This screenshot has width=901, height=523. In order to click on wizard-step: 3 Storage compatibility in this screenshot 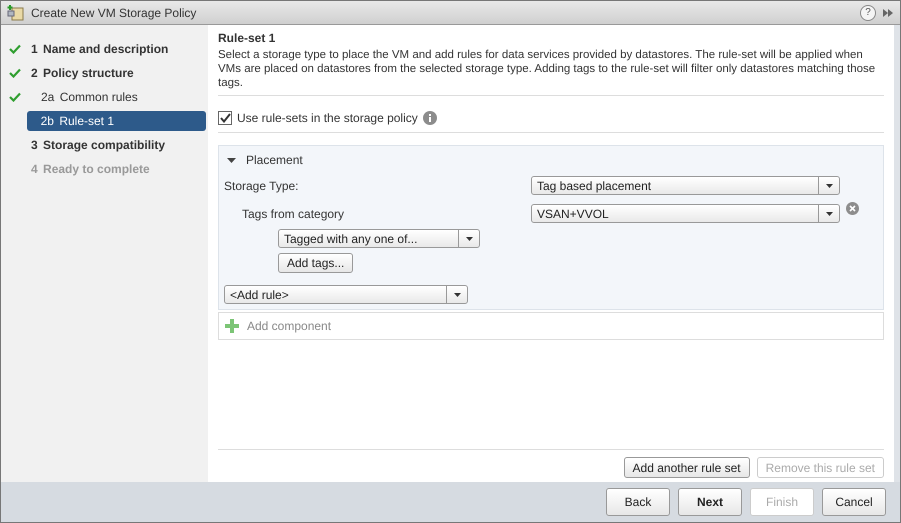, I will do `click(103, 145)`.